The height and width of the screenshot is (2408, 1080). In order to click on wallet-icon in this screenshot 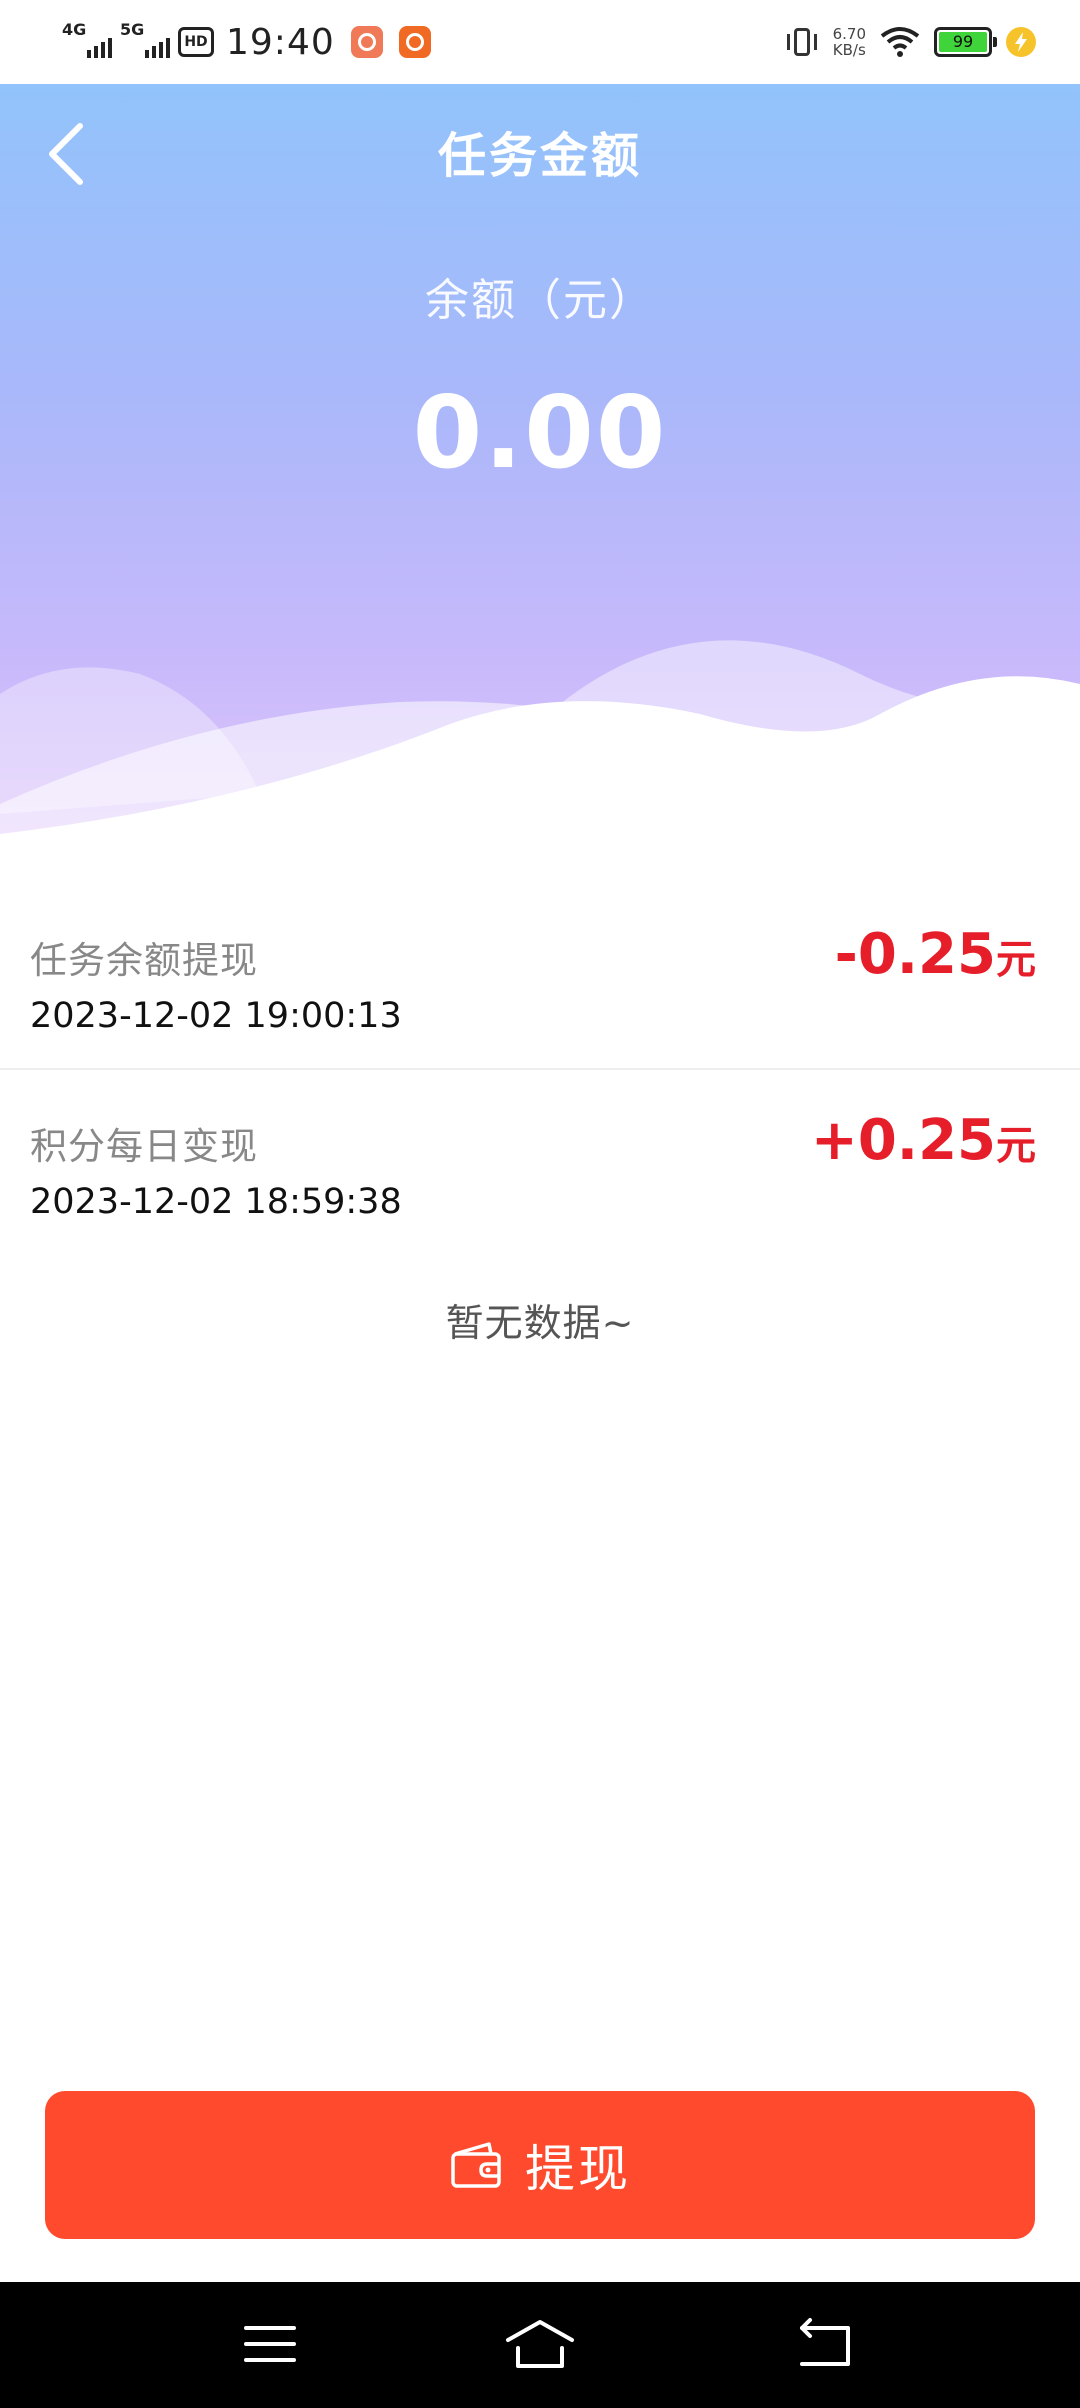, I will do `click(476, 2165)`.